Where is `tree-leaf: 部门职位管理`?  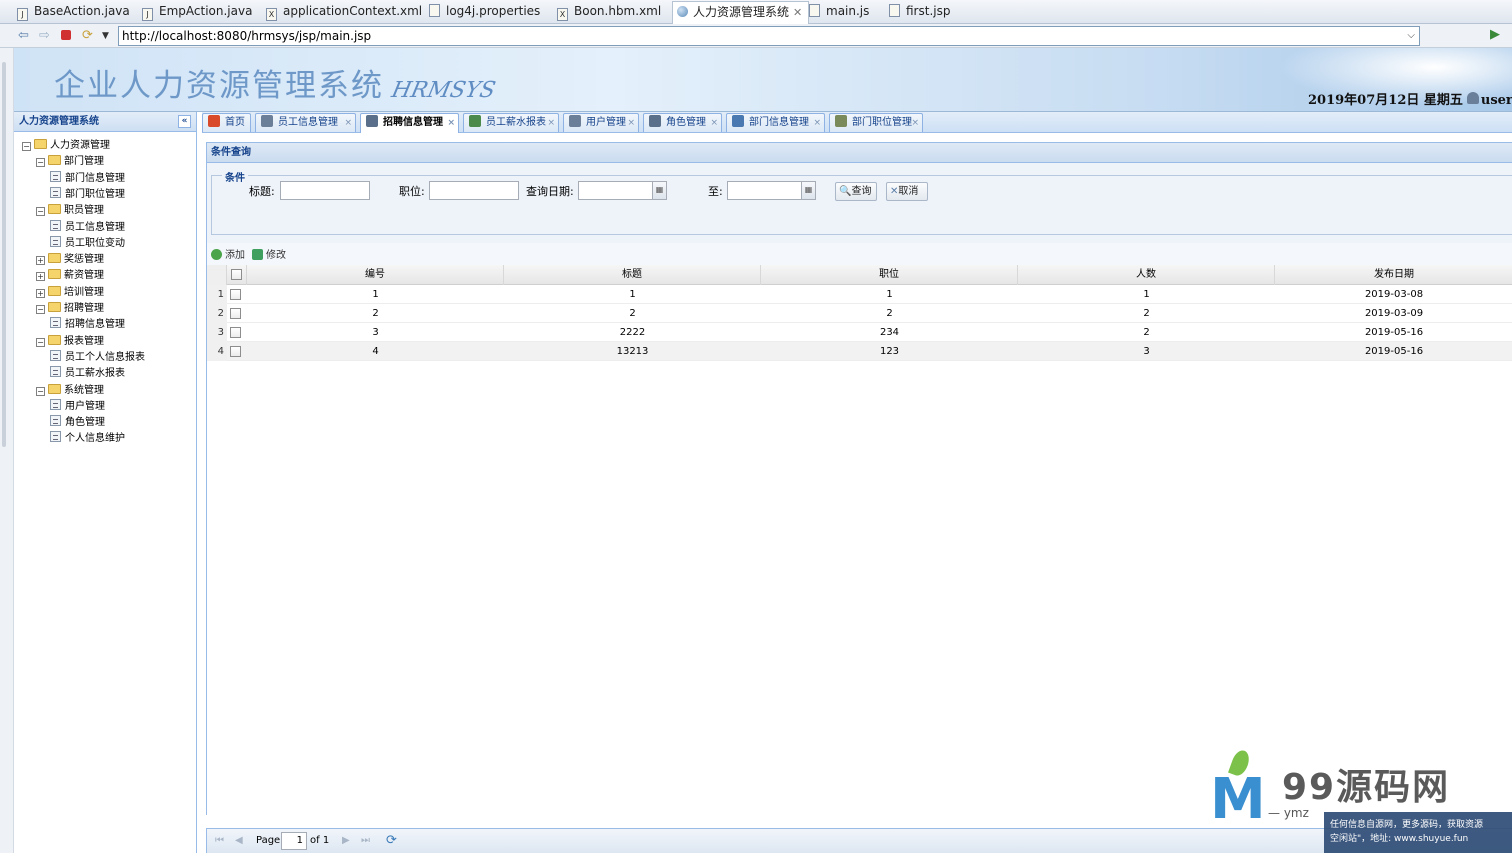 tree-leaf: 部门职位管理 is located at coordinates (87, 194).